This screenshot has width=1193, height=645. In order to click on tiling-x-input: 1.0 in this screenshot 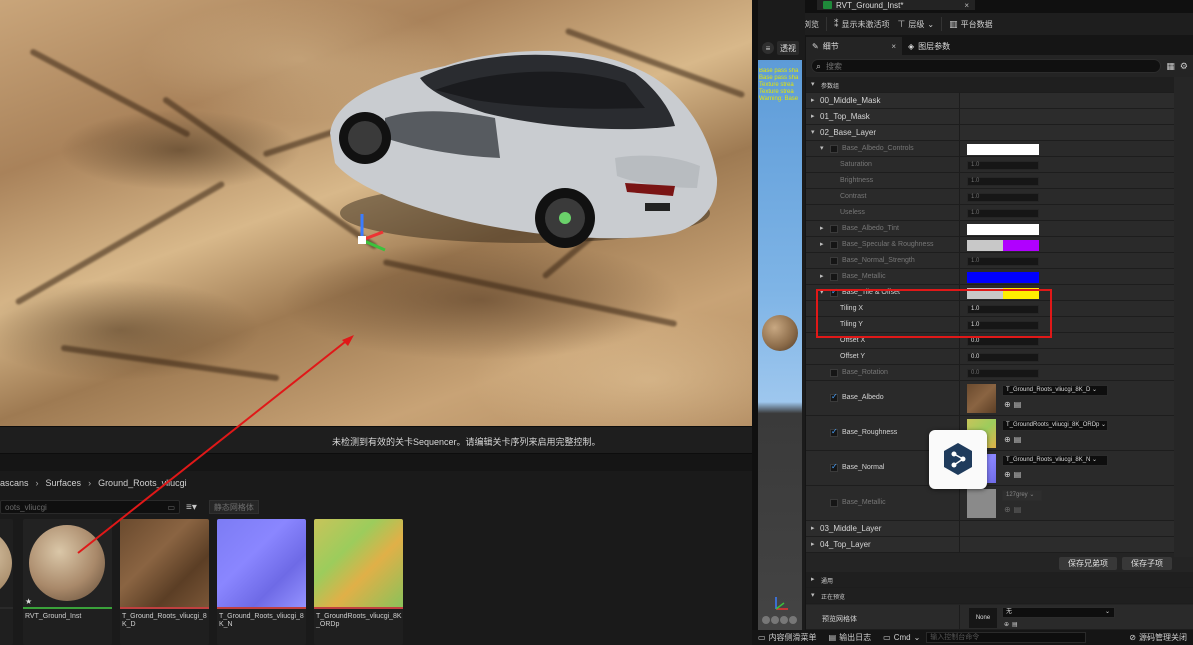, I will do `click(1003, 309)`.